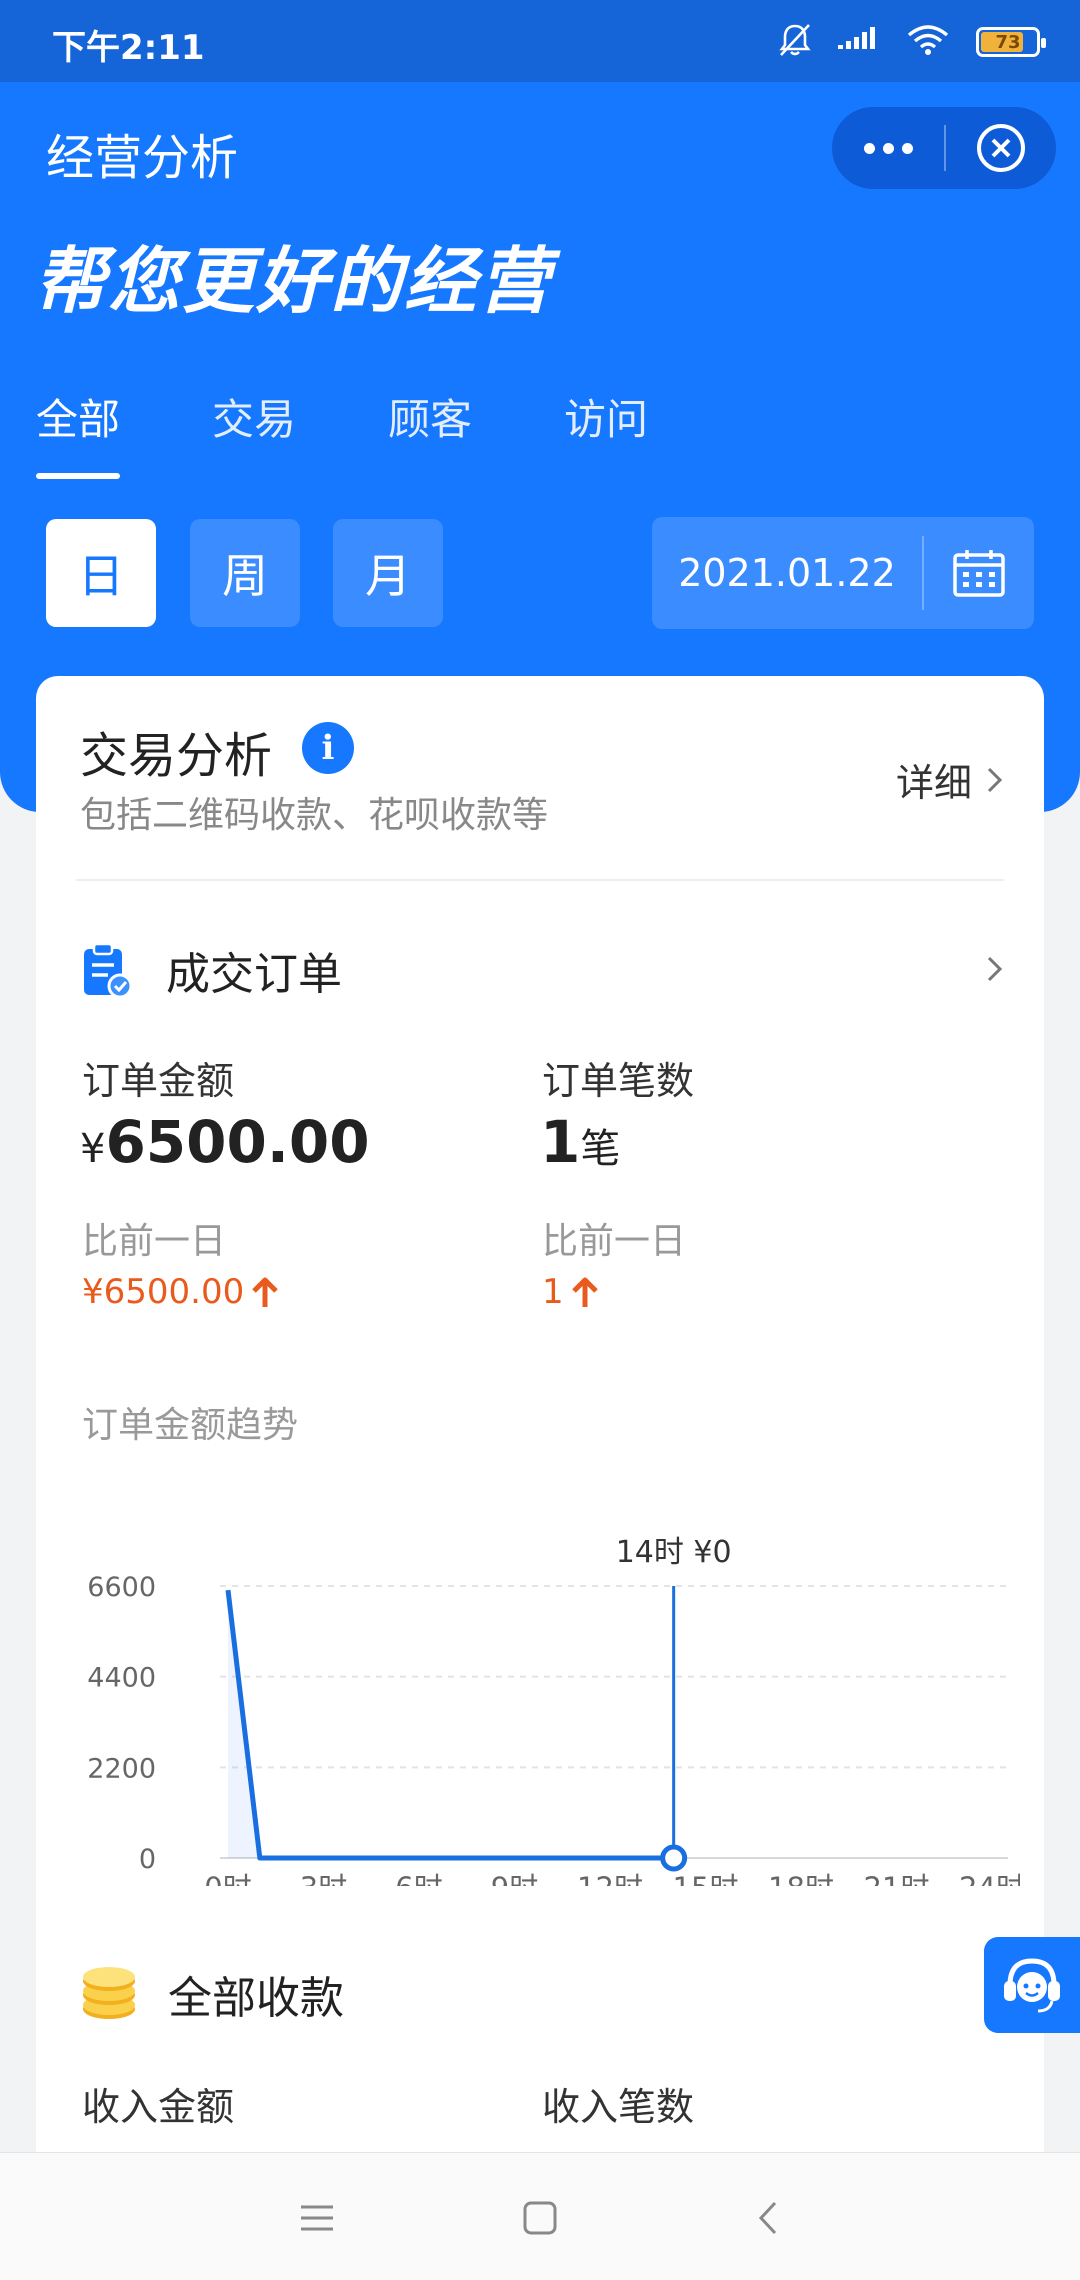 The image size is (1080, 2280). Describe the element at coordinates (706, 1878) in the screenshot. I see `chart-x-tick-label: 15时` at that location.